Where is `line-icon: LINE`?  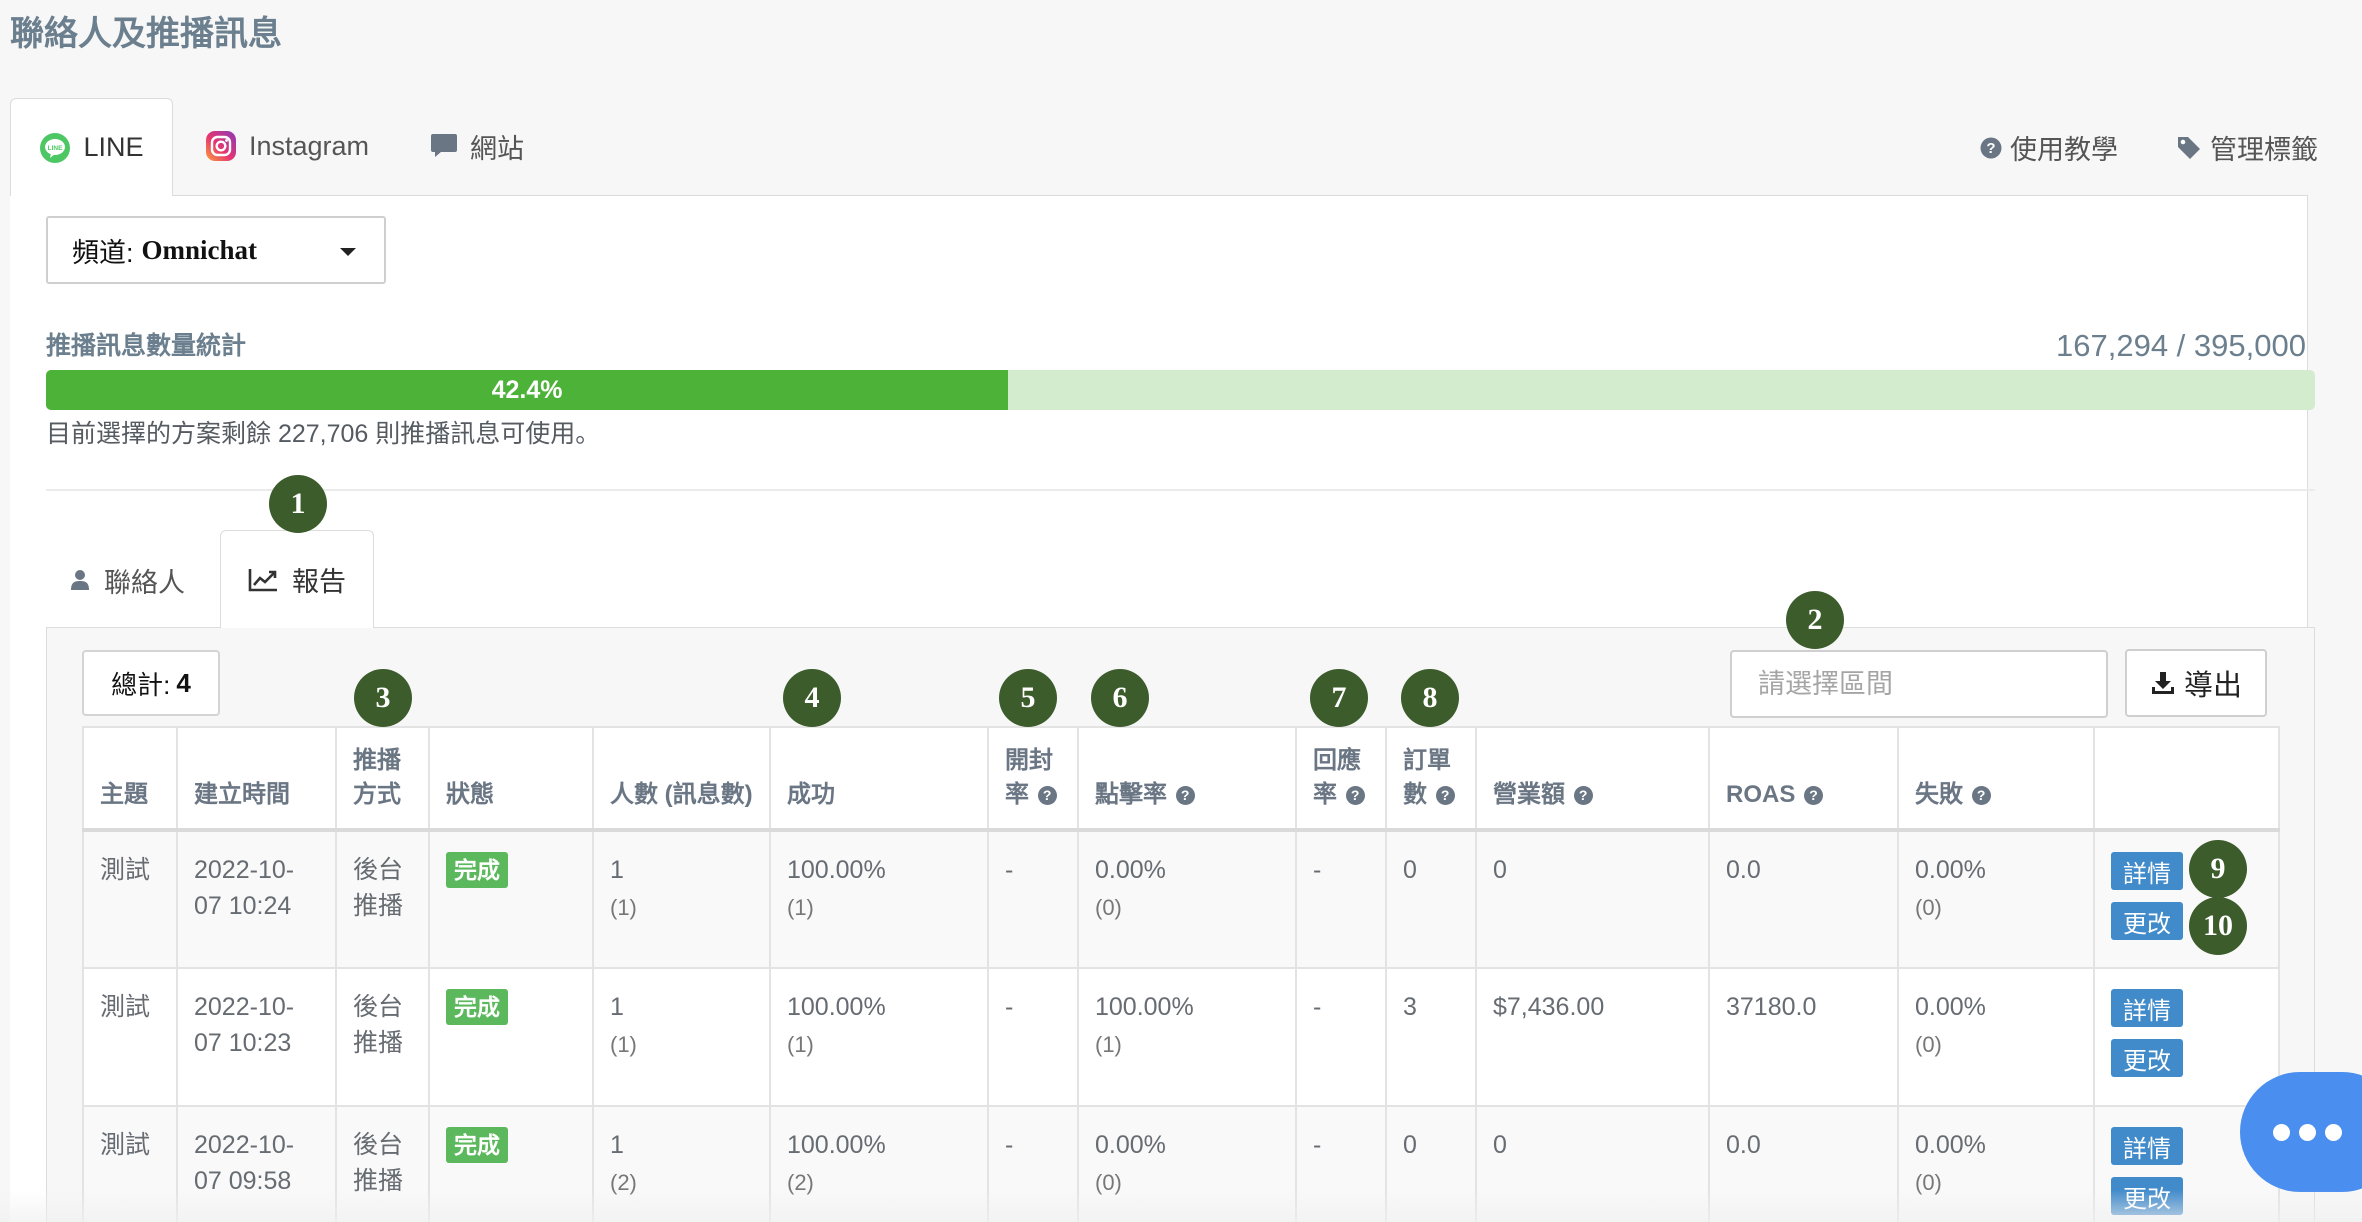 line-icon: LINE is located at coordinates (55, 147).